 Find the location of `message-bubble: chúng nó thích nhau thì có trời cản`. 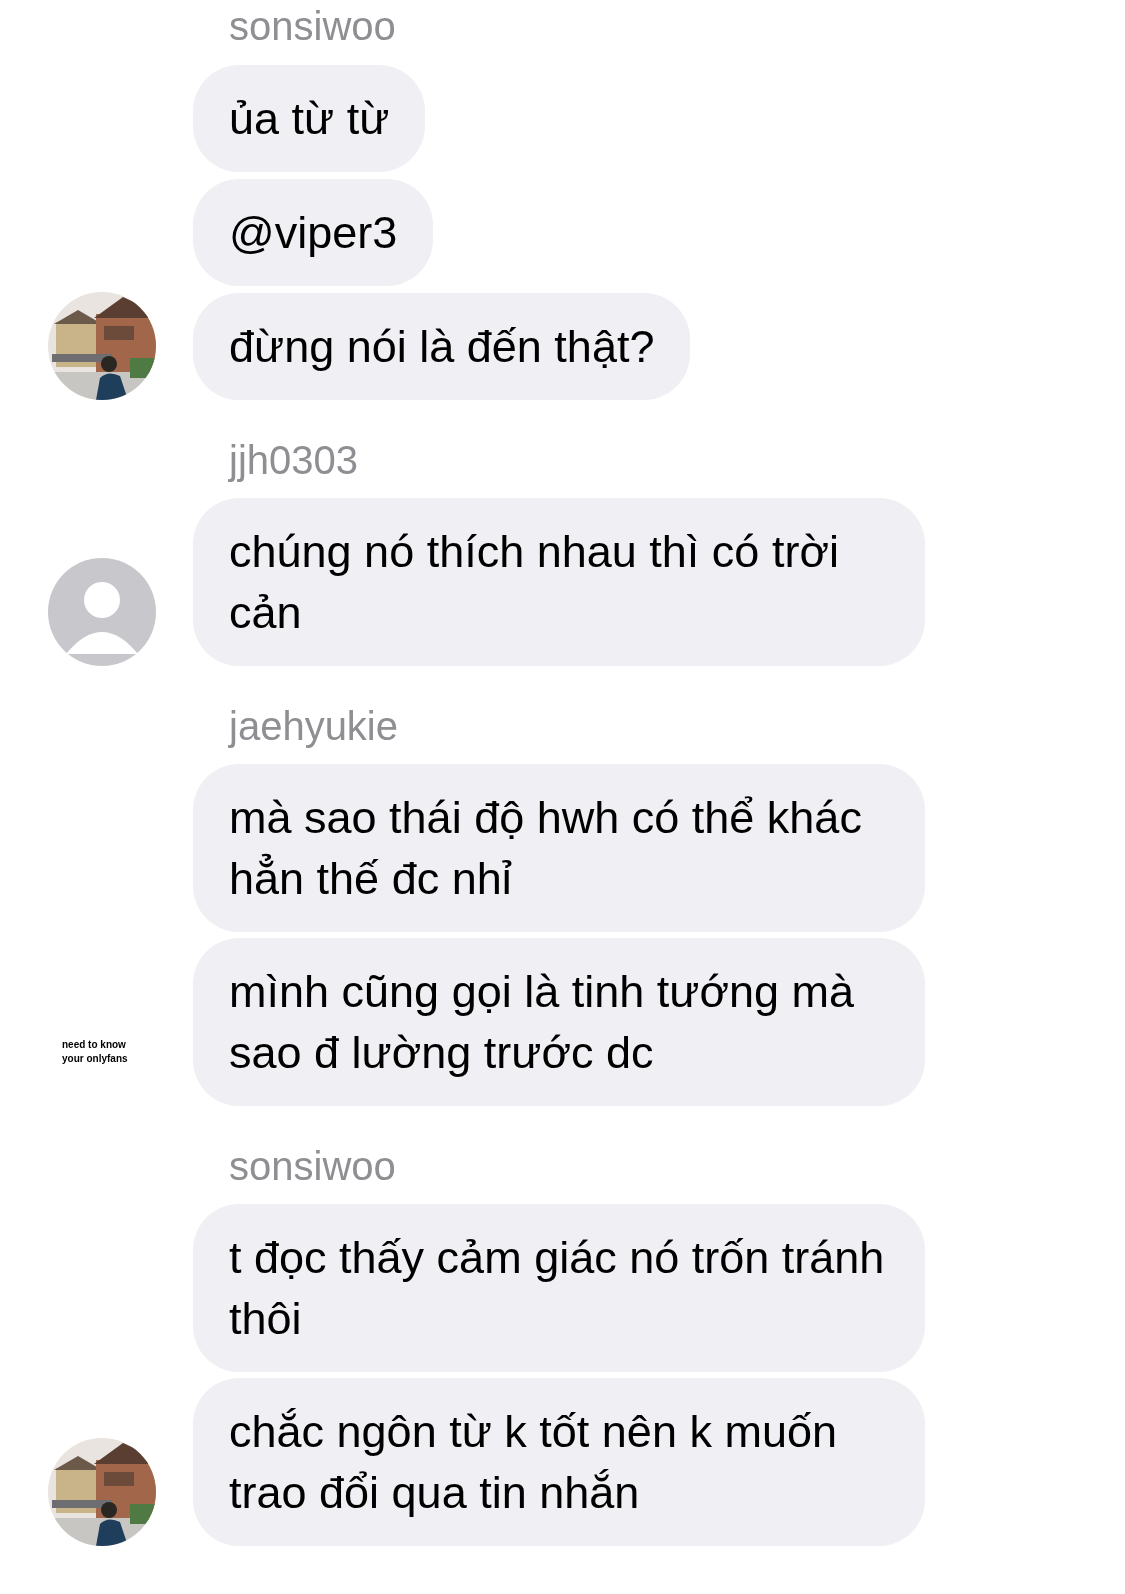

message-bubble: chúng nó thích nhau thì có trời cản is located at coordinates (559, 582).